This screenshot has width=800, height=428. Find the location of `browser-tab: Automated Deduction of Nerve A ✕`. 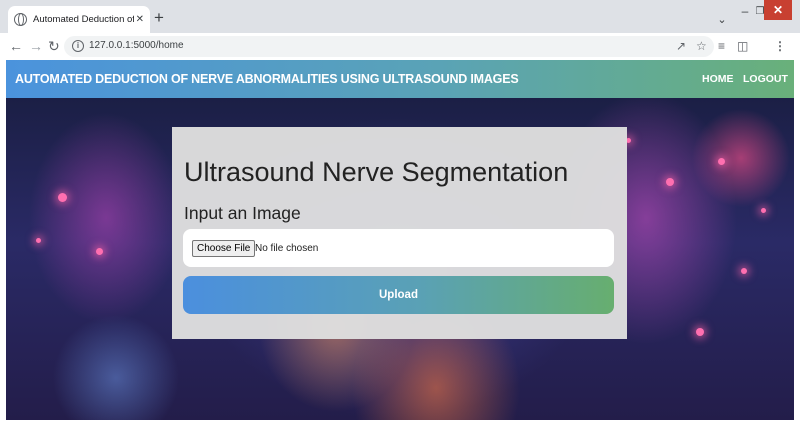

browser-tab: Automated Deduction of Nerve A ✕ is located at coordinates (79, 19).